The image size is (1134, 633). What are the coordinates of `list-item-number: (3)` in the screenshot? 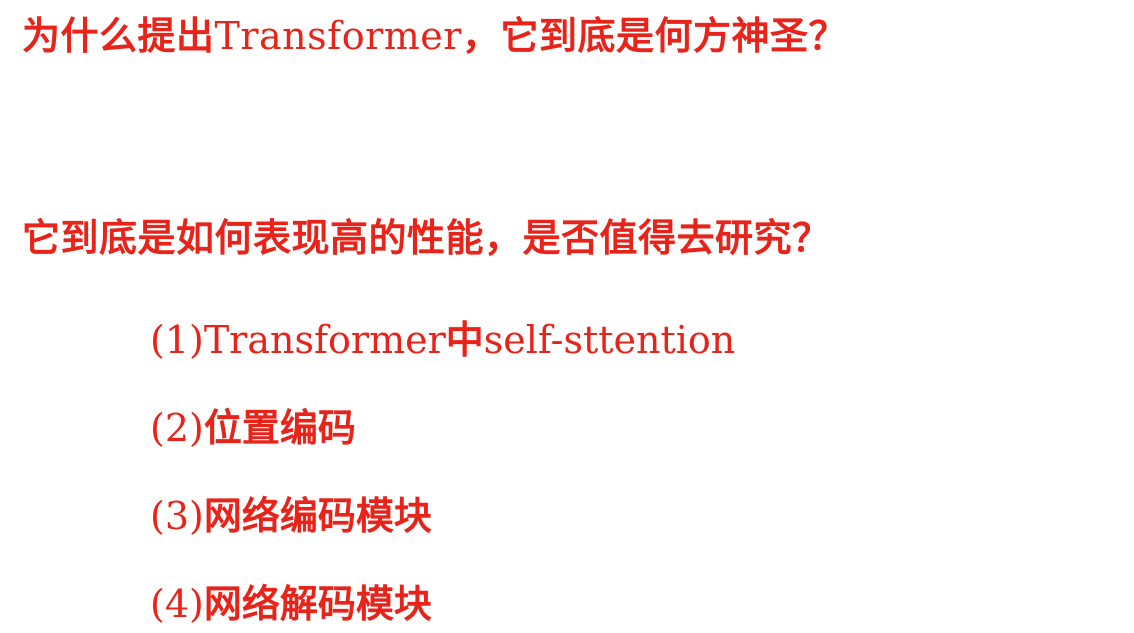 It's located at (177, 516).